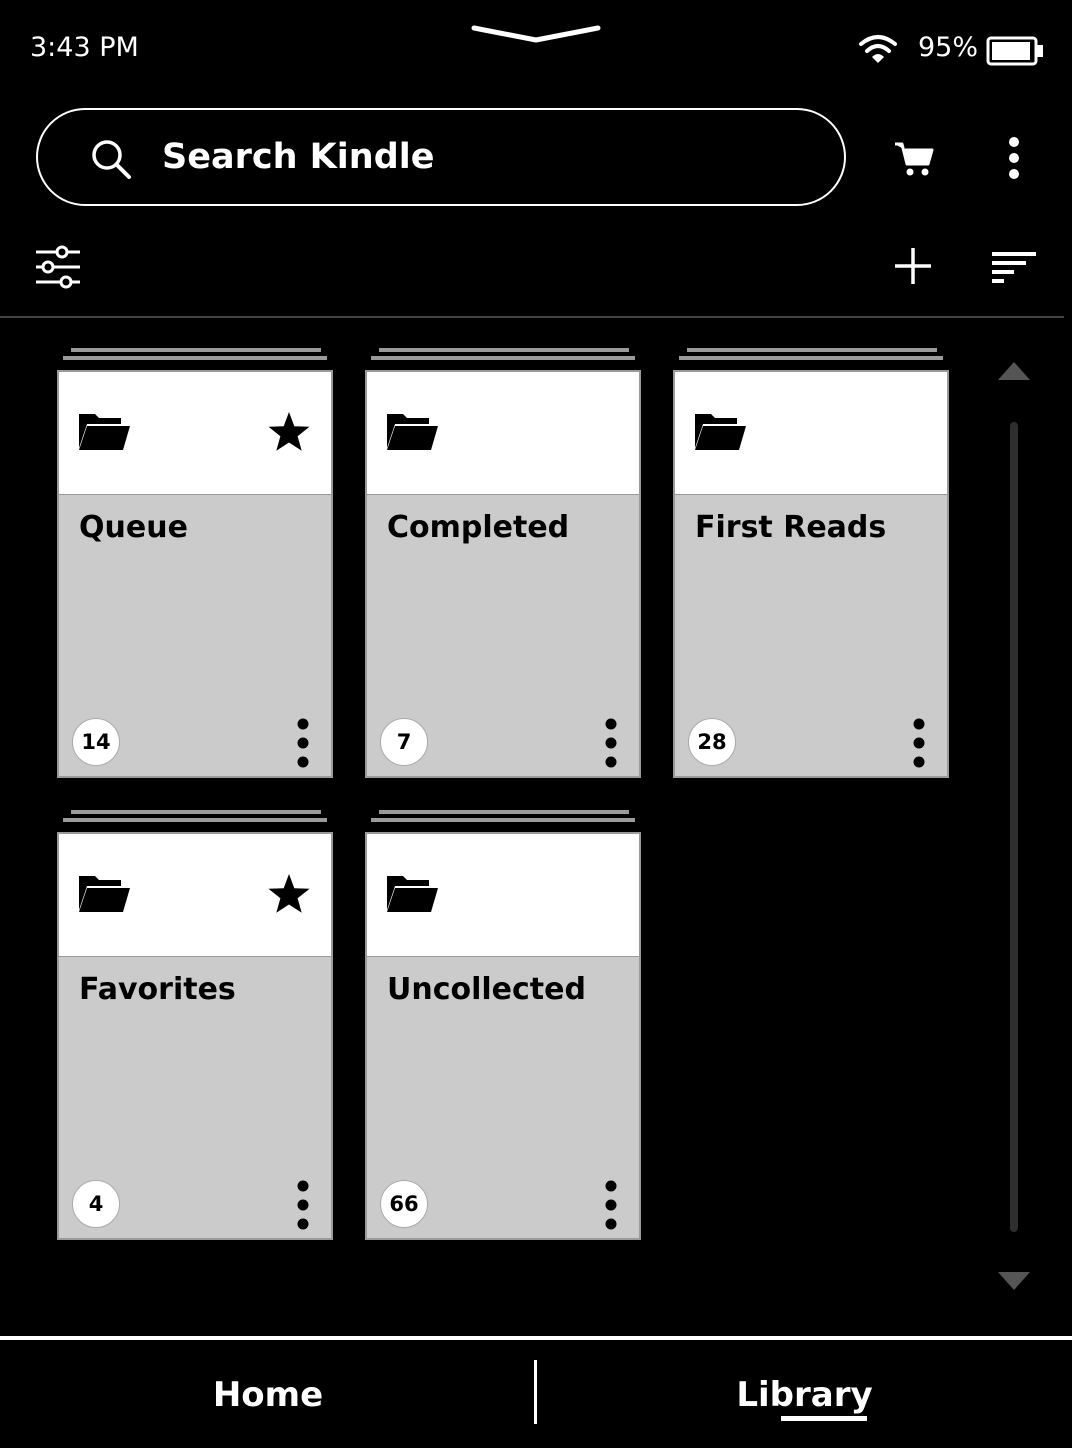  What do you see at coordinates (1014, 267) in the screenshot?
I see `sort-icon` at bounding box center [1014, 267].